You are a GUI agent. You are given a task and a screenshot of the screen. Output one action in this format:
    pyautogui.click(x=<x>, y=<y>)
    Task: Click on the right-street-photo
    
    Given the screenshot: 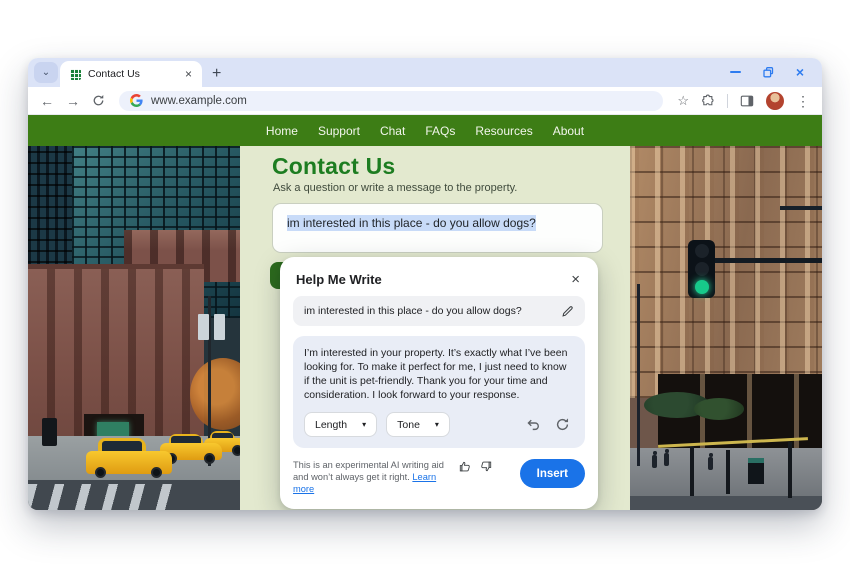 What is the action you would take?
    pyautogui.click(x=726, y=328)
    